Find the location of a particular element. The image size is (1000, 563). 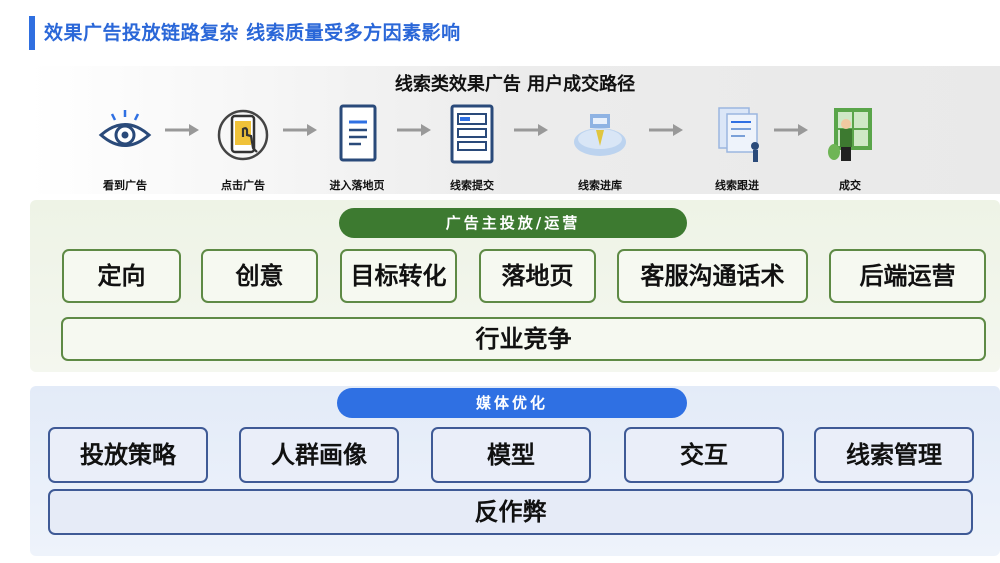

form-icon is located at coordinates (472, 134).